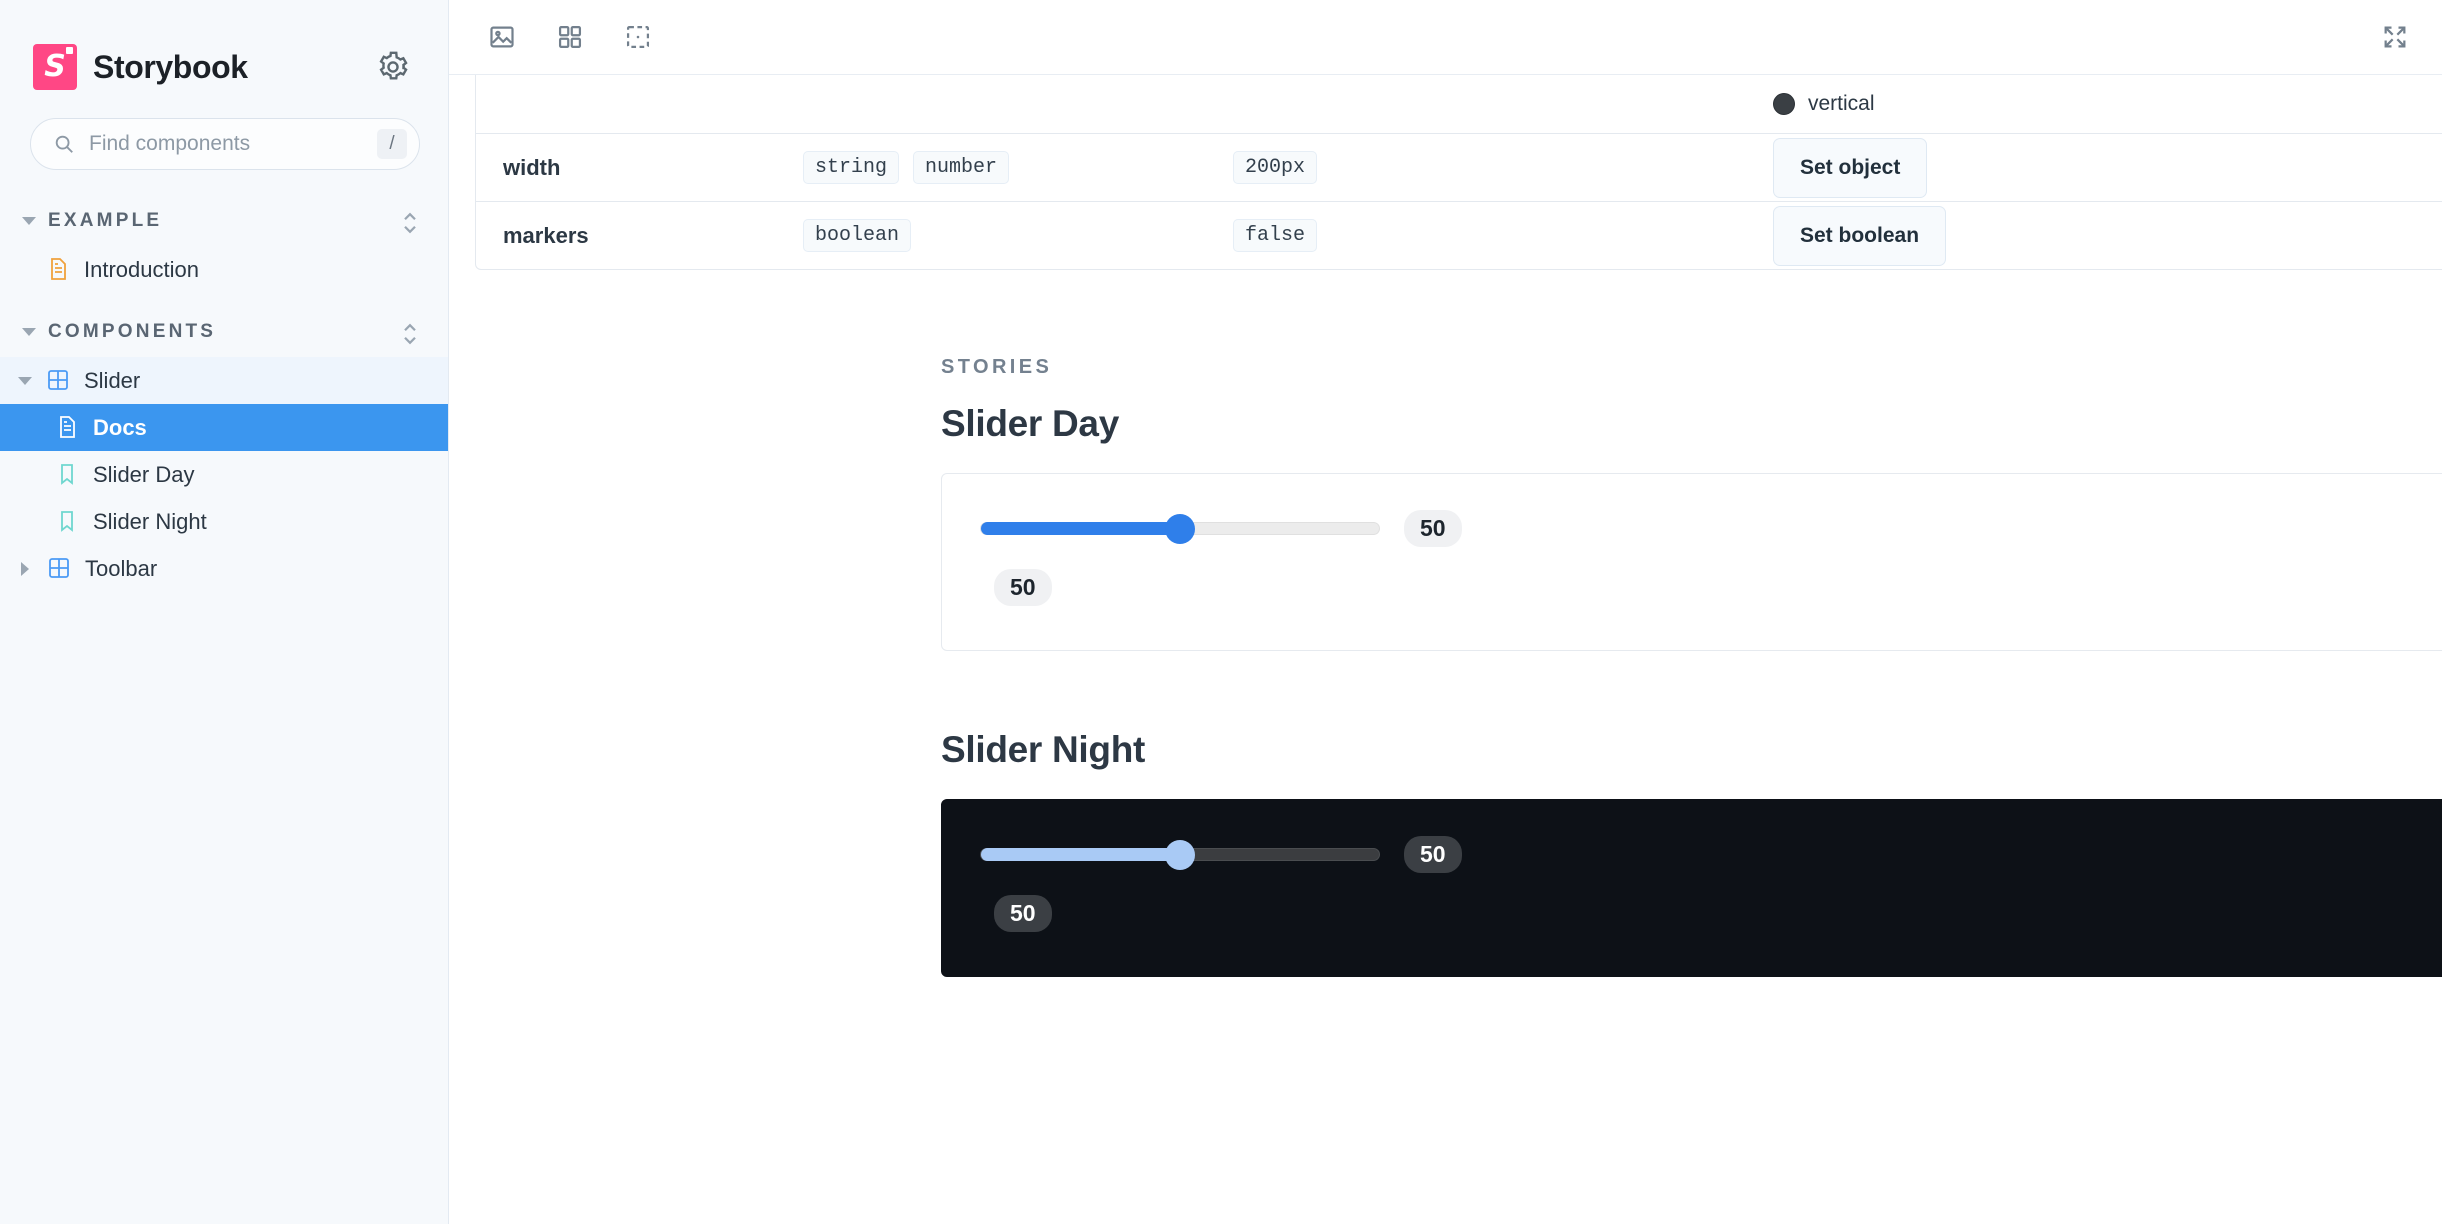 This screenshot has width=2442, height=1224. I want to click on zoom-image-icon, so click(502, 37).